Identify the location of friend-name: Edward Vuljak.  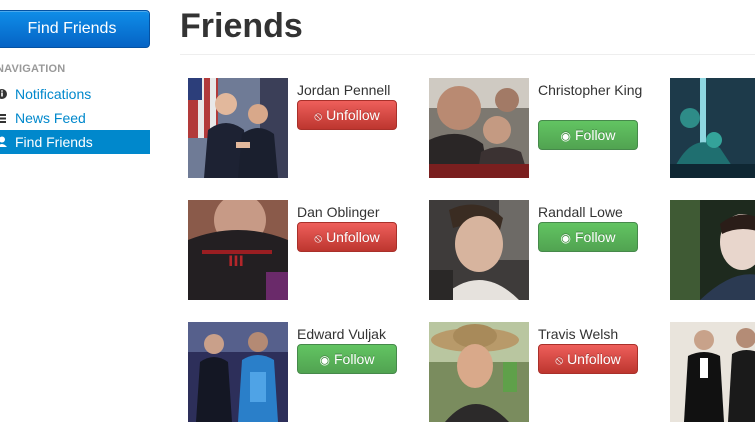
(357, 334).